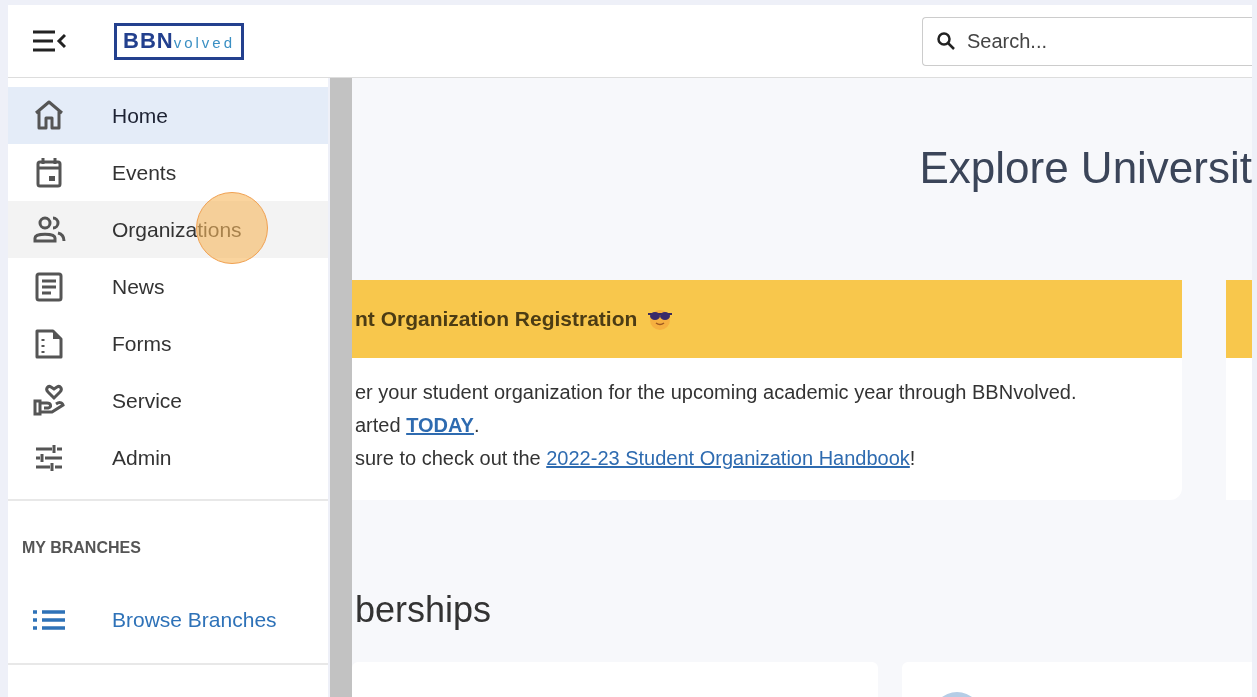 This screenshot has height=697, width=1257. What do you see at coordinates (168, 172) in the screenshot?
I see `nav-item: Events` at bounding box center [168, 172].